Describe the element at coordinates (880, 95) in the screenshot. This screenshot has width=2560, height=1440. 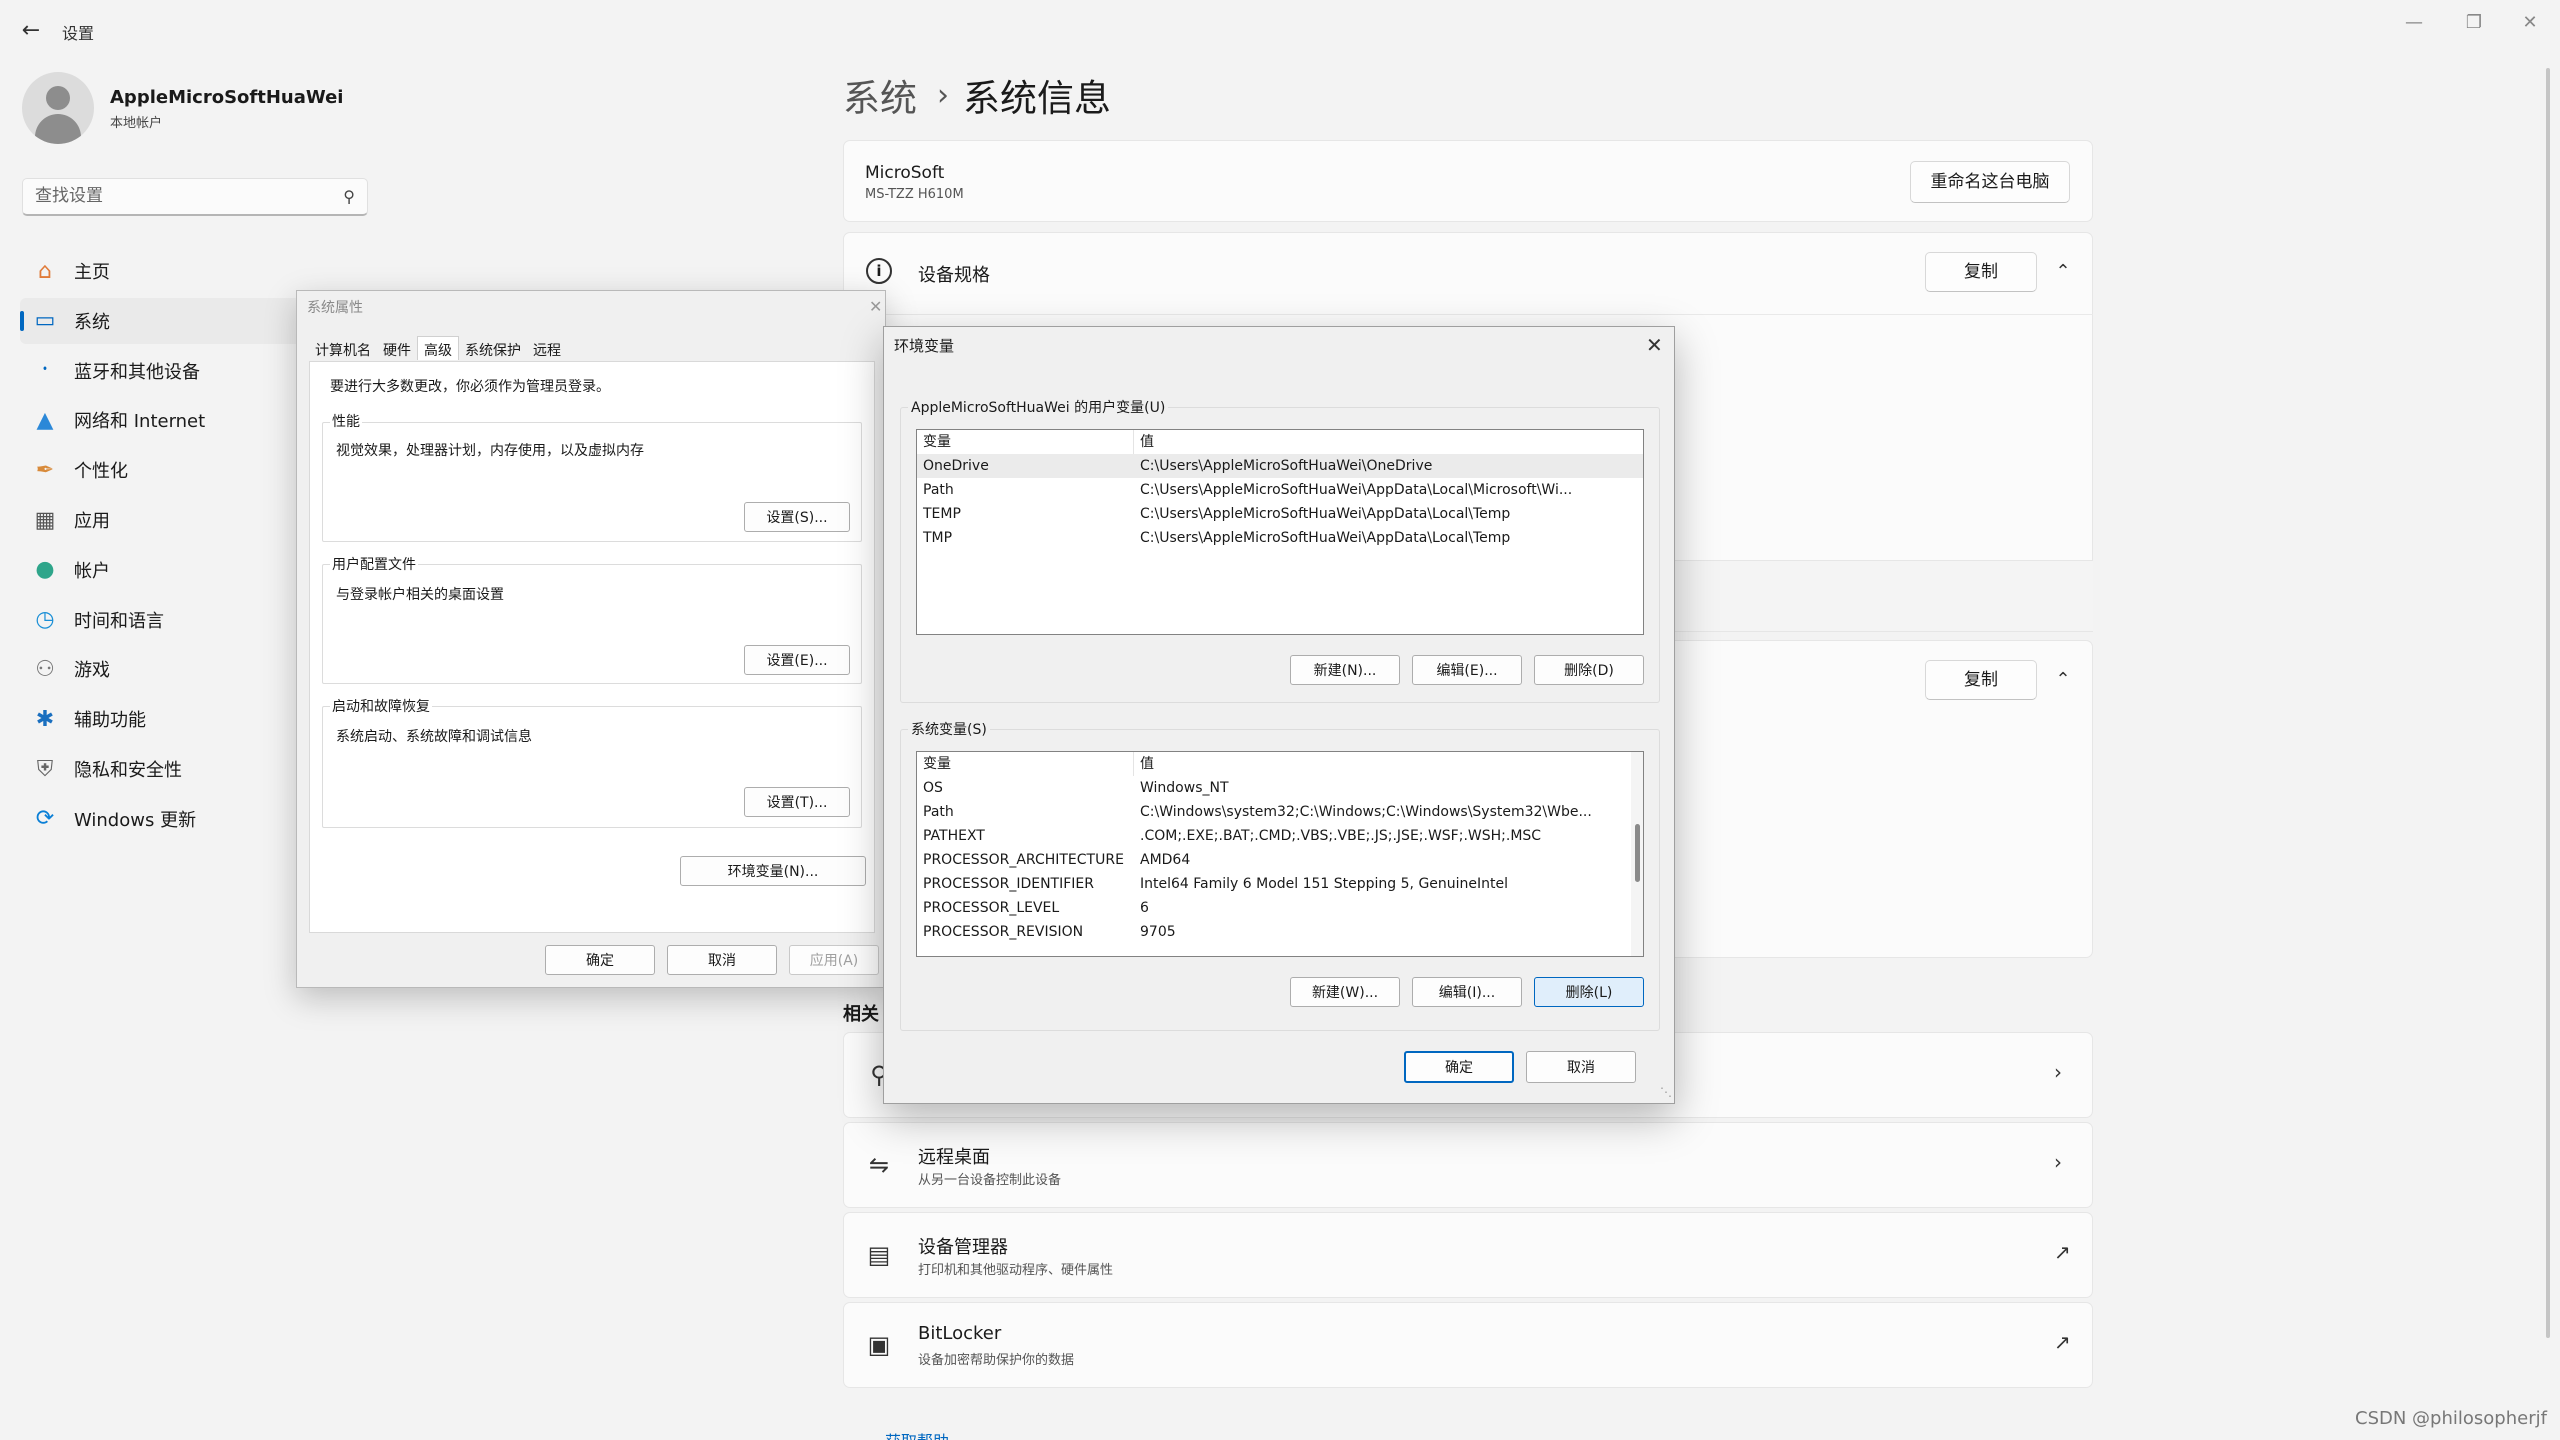
I see `breadcrumb-parent: 系统` at that location.